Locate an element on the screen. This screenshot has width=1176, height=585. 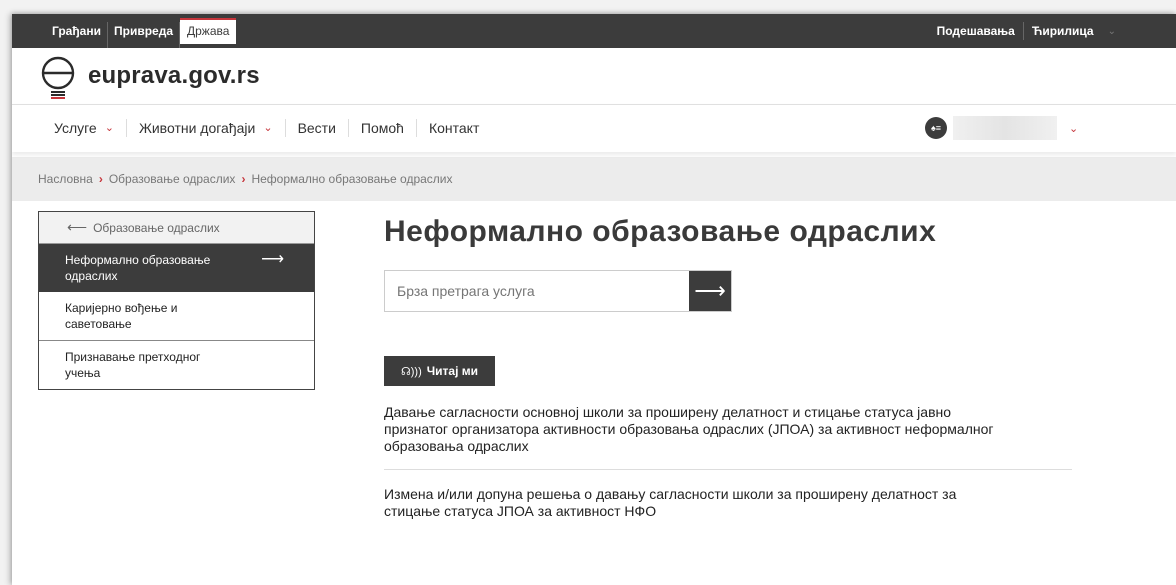
top-right-menu: Подешавања Ћирилица ⌄ is located at coordinates (1022, 31).